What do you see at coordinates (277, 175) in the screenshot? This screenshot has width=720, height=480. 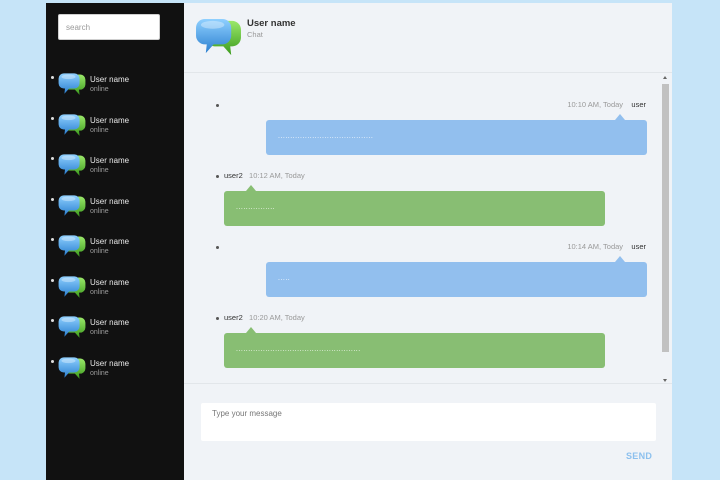 I see `message-time: 10:12 AM, Today` at bounding box center [277, 175].